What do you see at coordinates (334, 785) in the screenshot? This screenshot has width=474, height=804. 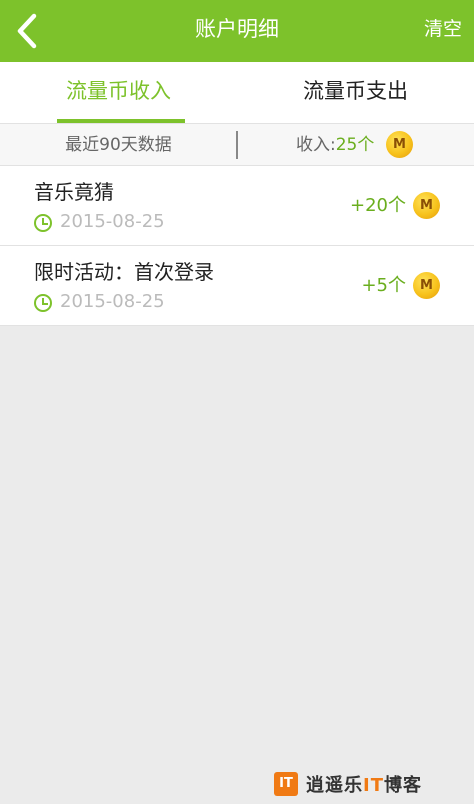 I see `watermark-text-before: 逍遥乐` at bounding box center [334, 785].